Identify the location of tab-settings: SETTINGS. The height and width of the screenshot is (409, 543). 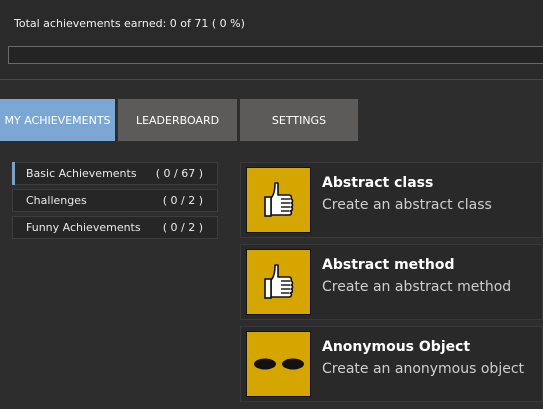
(299, 120).